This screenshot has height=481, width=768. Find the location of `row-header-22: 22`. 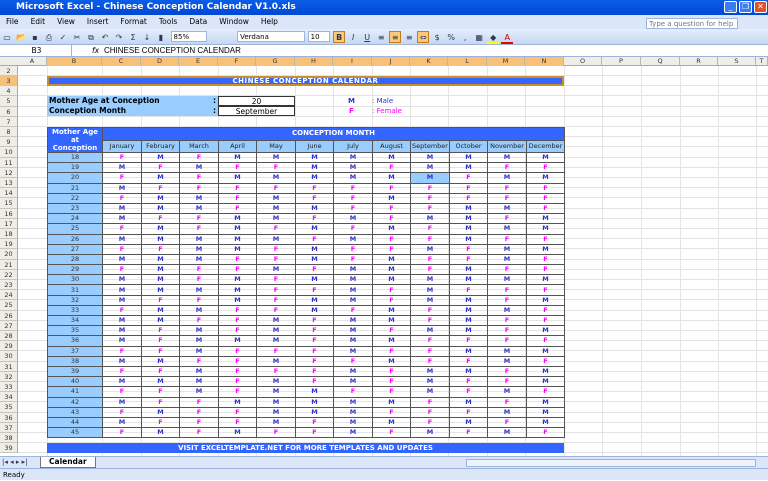

row-header-22: 22 is located at coordinates (9, 274).